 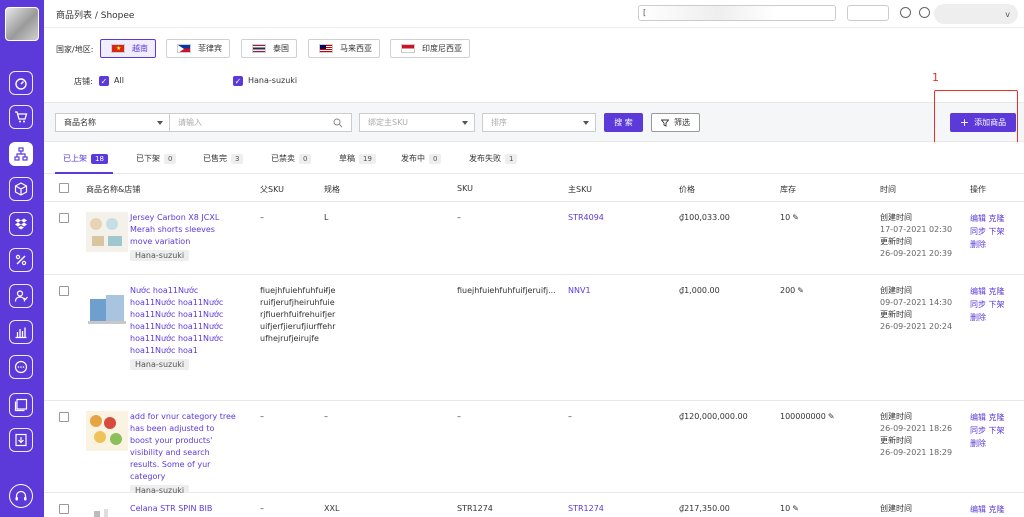 I want to click on user-menu: v, so click(x=976, y=14).